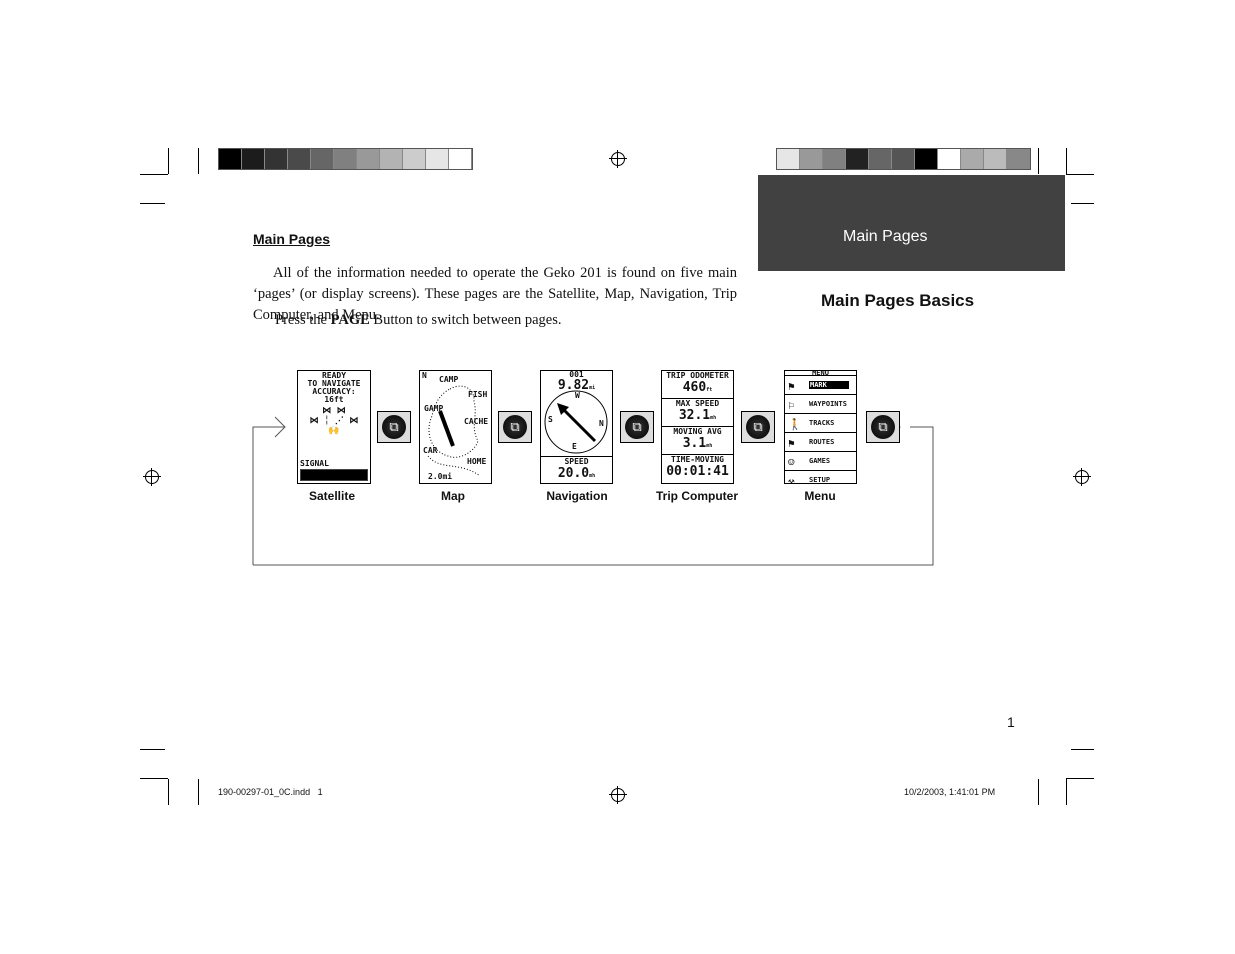 This screenshot has height=954, width=1235. I want to click on menu-item-games: ☺ GAMES, so click(820, 461).